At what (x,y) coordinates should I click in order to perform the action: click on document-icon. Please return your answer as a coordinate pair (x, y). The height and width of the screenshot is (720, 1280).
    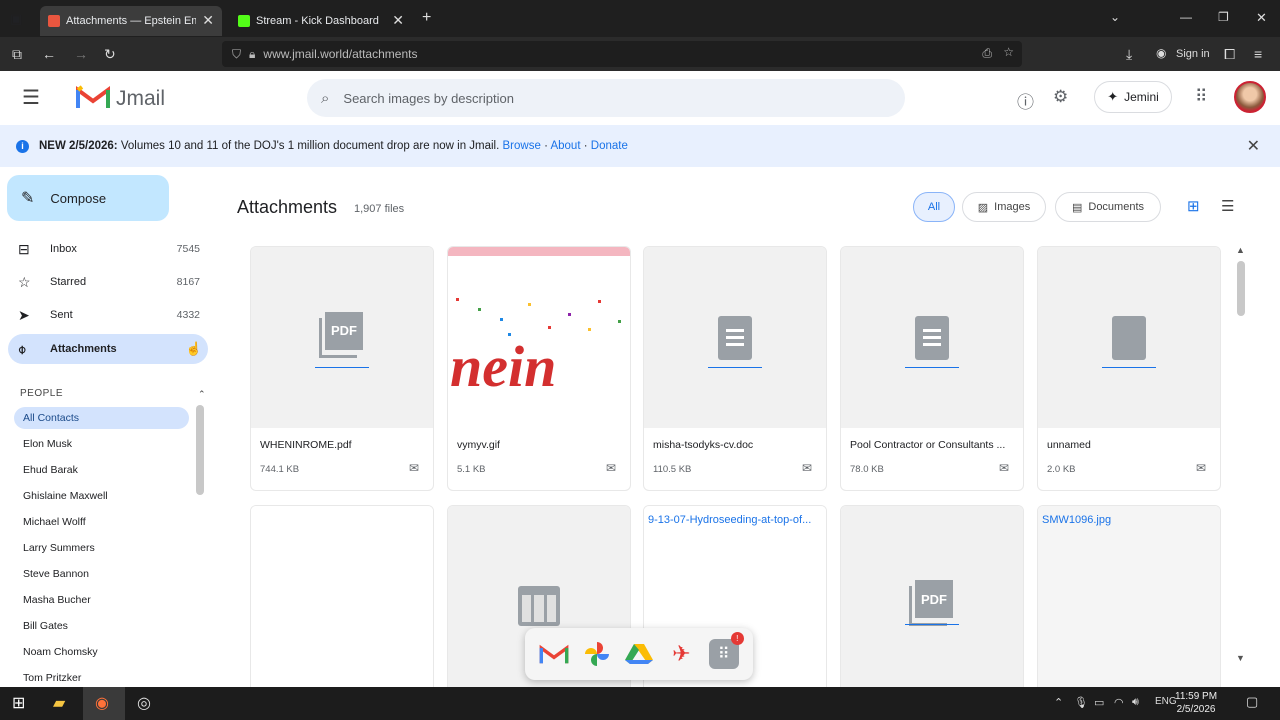
    Looking at the image, I should click on (932, 337).